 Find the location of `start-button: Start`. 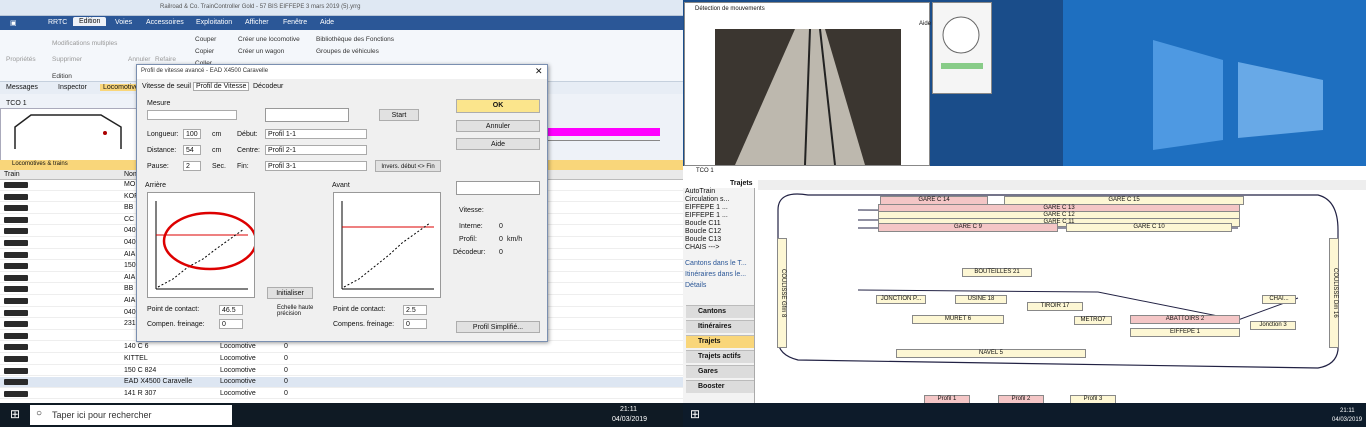

start-button: Start is located at coordinates (399, 115).